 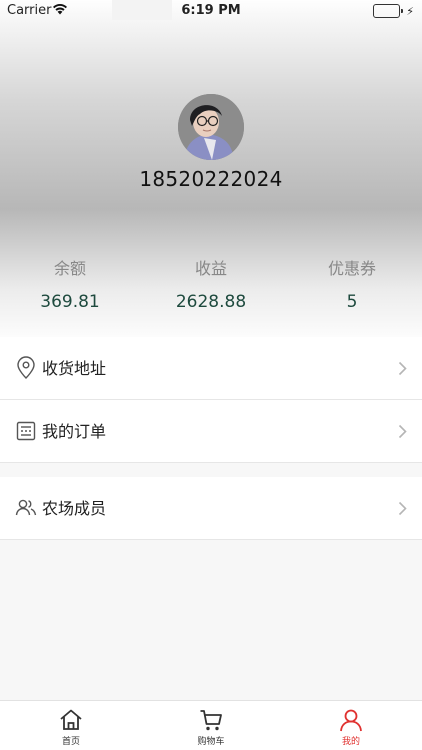 What do you see at coordinates (211, 127) in the screenshot?
I see `avatar` at bounding box center [211, 127].